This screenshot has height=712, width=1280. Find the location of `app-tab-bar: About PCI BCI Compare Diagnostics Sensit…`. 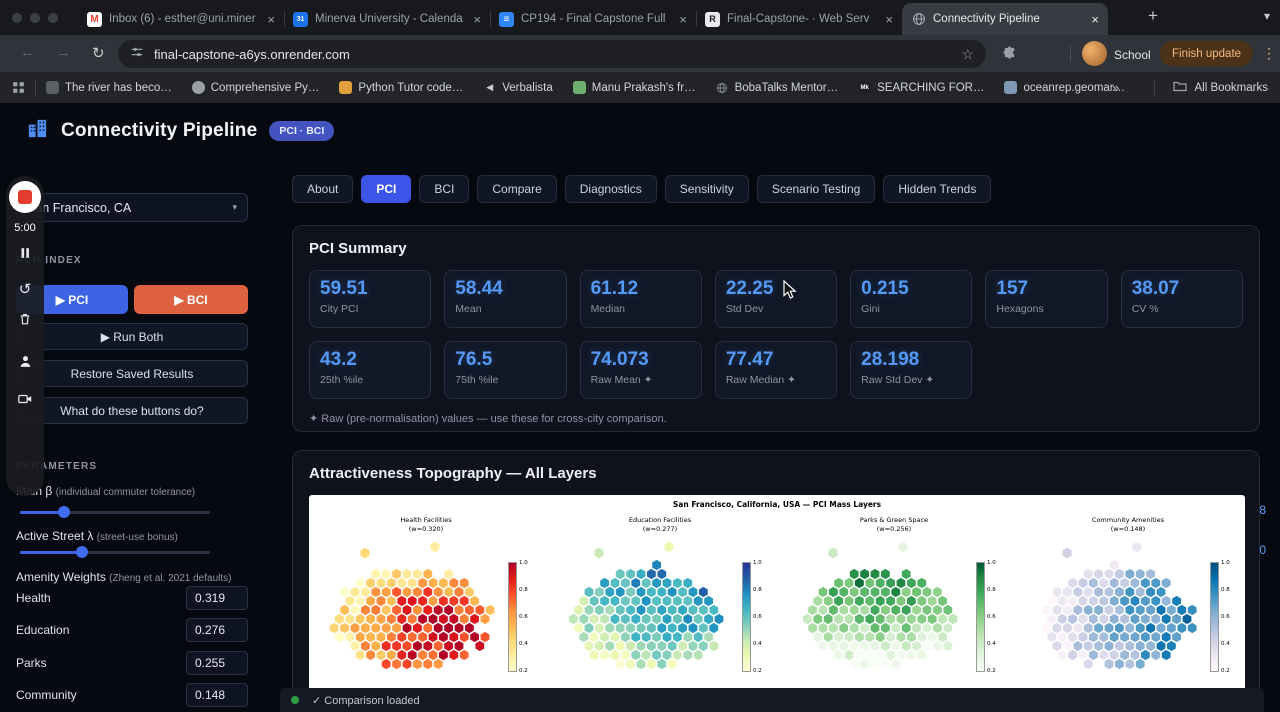

app-tab-bar: About PCI BCI Compare Diagnostics Sensit… is located at coordinates (642, 189).